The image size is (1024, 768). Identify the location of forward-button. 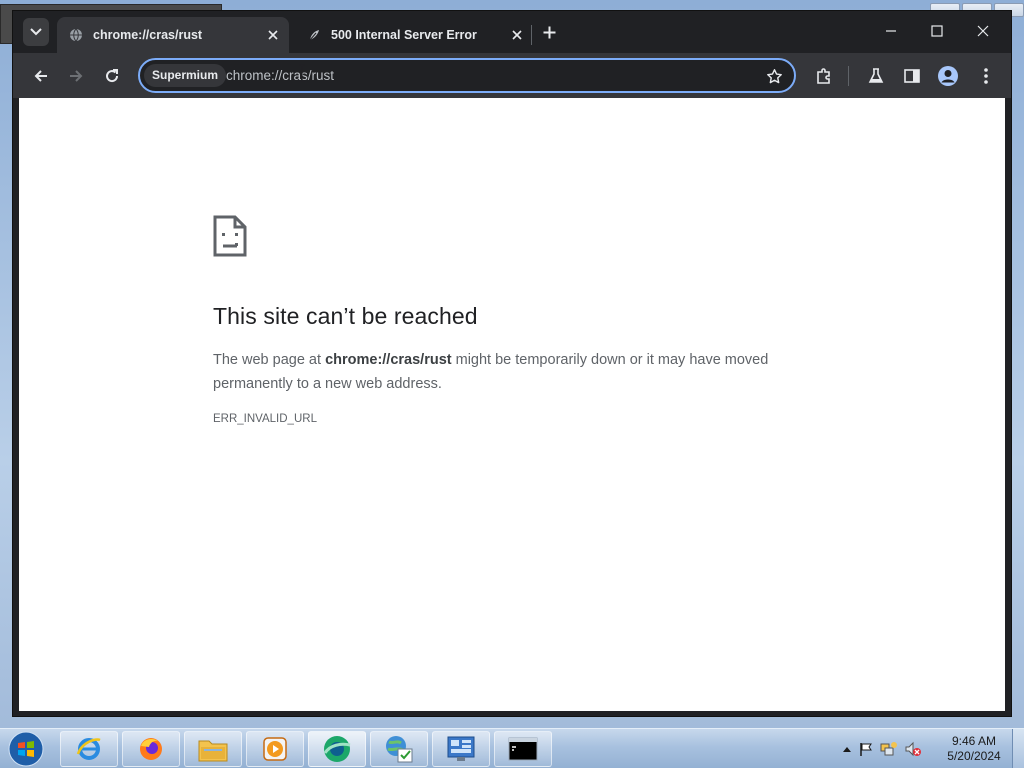
(76, 76).